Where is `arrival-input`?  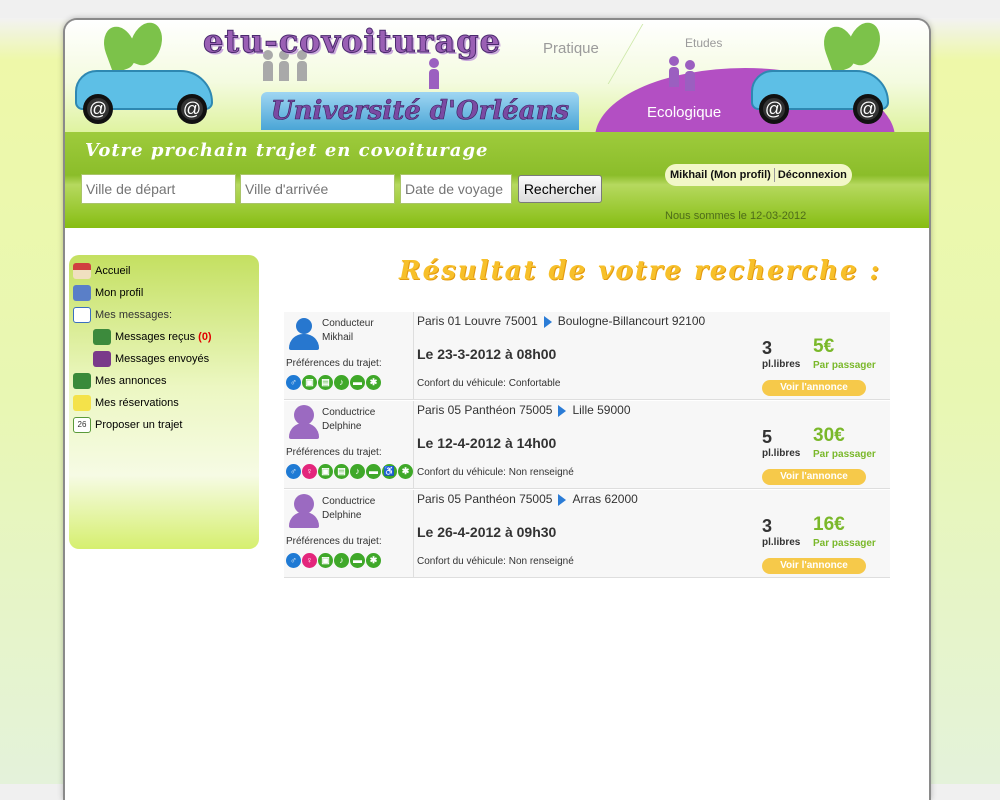
arrival-input is located at coordinates (317, 189).